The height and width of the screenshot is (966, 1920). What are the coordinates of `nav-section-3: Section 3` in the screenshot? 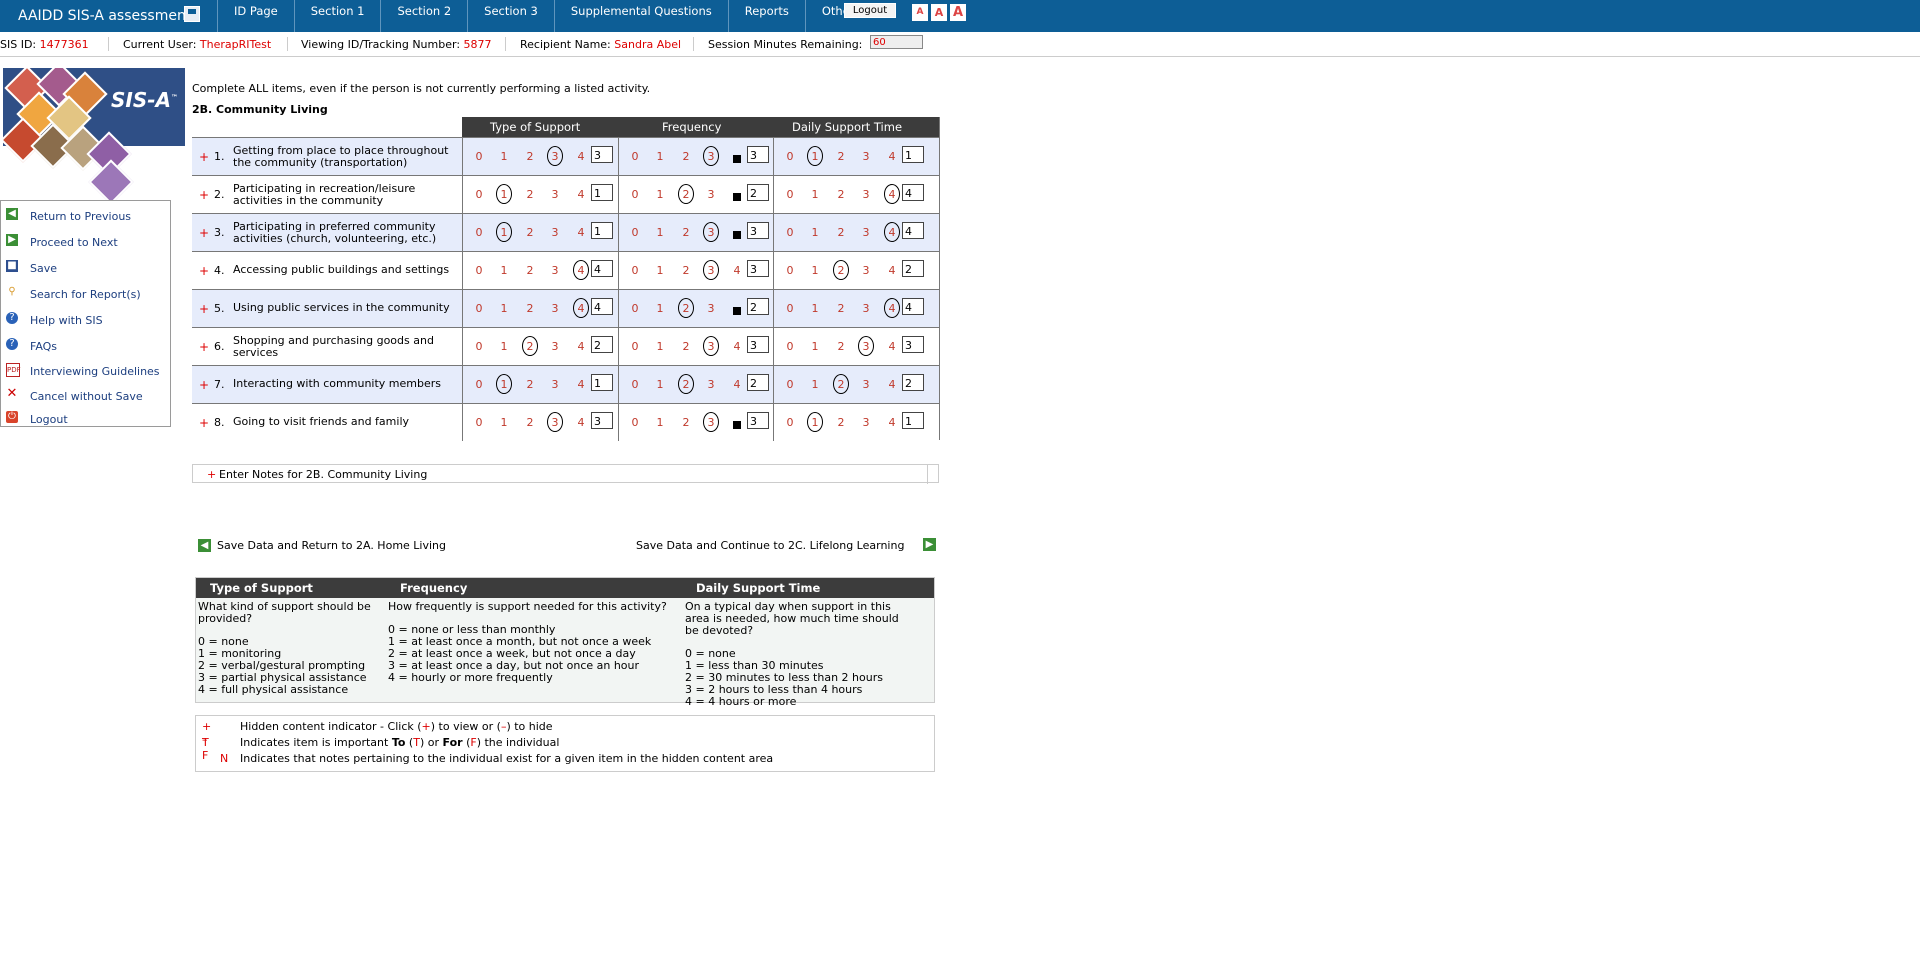 It's located at (510, 16).